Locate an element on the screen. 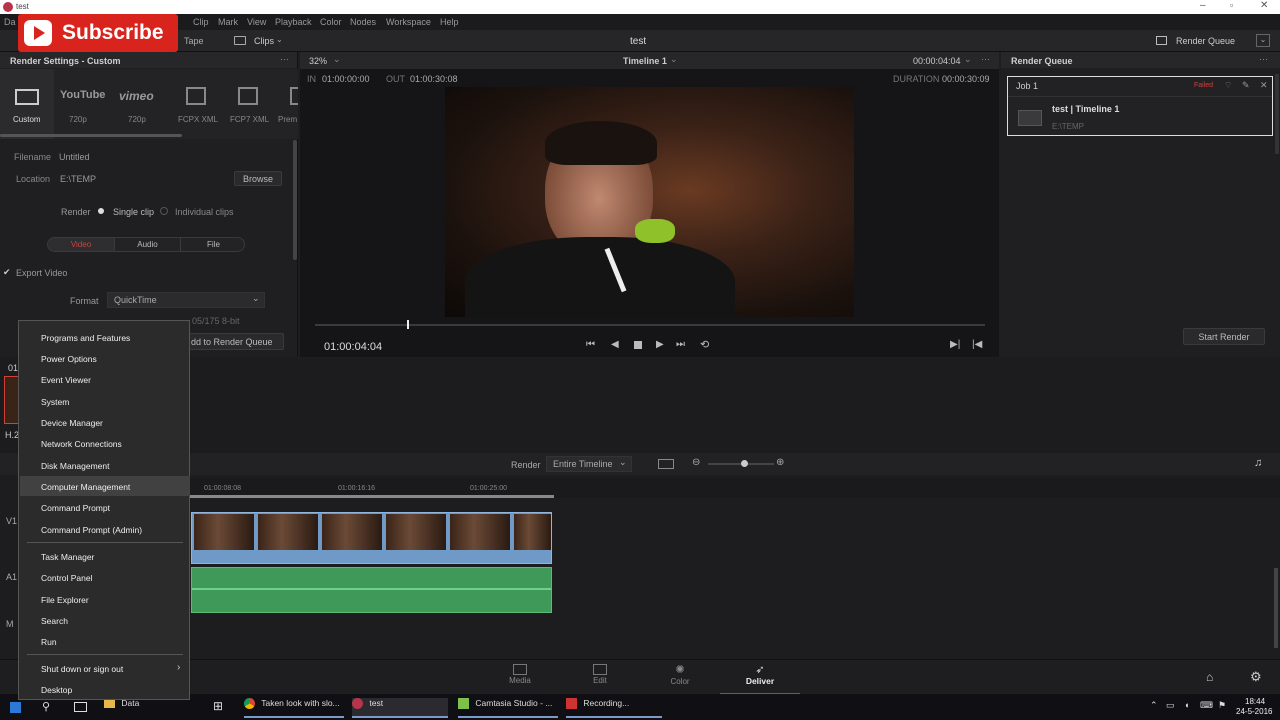  start-render-button: Start Render is located at coordinates (1224, 336).